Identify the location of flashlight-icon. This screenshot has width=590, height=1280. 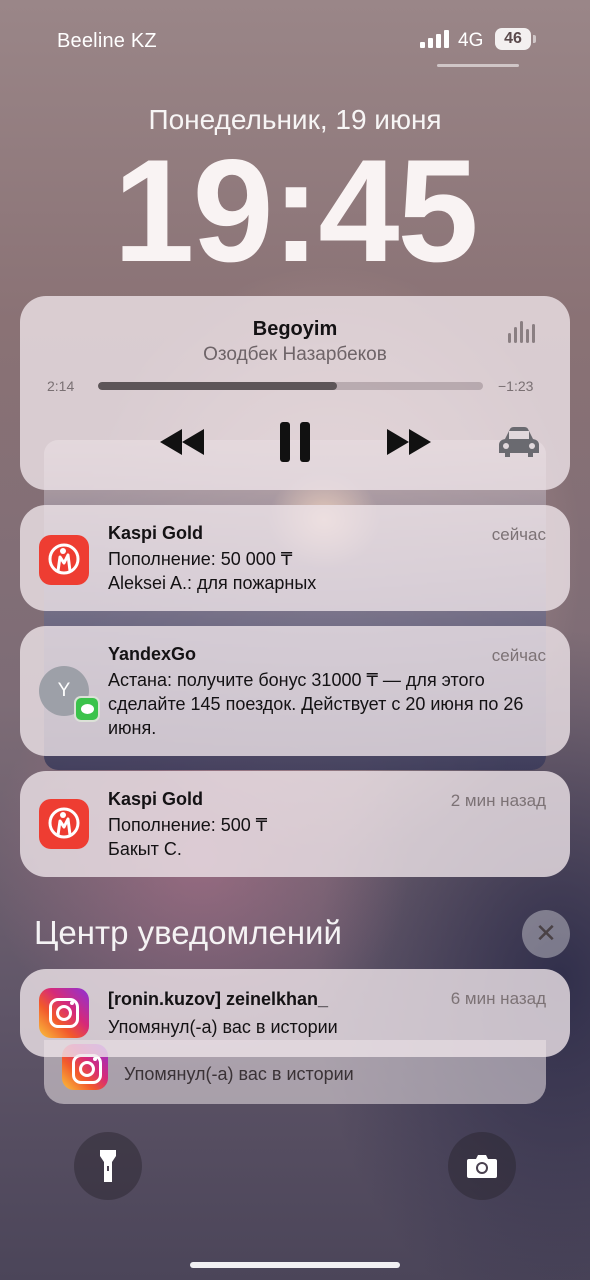
(108, 1166).